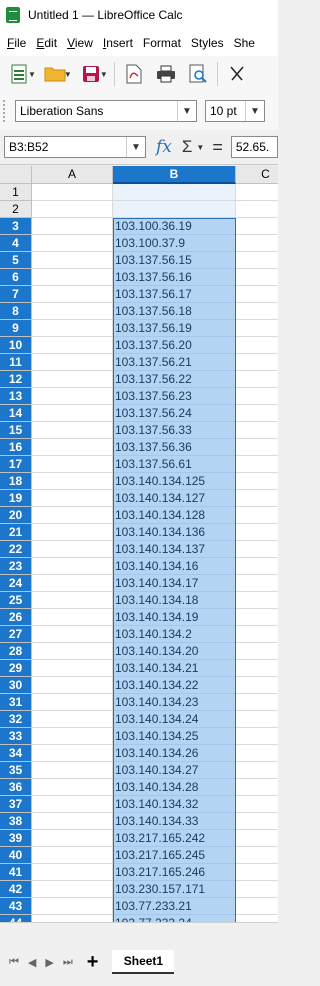 This screenshot has width=320, height=986. What do you see at coordinates (16, 583) in the screenshot?
I see `row-header: 24` at bounding box center [16, 583].